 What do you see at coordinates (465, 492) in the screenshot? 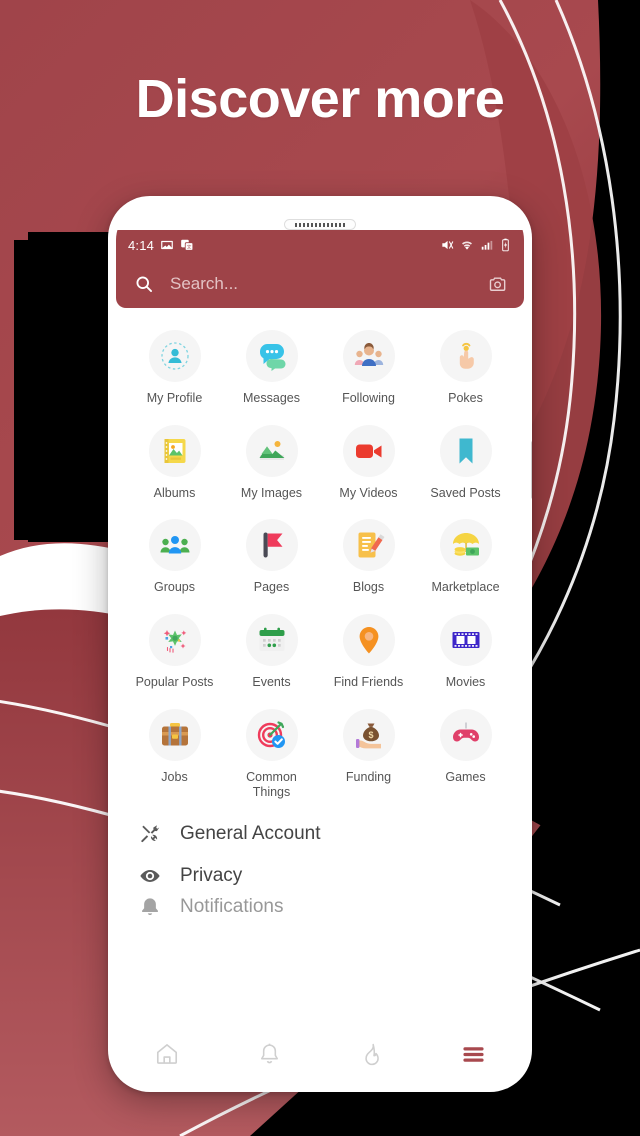
I see `tile-label: Saved Posts` at bounding box center [465, 492].